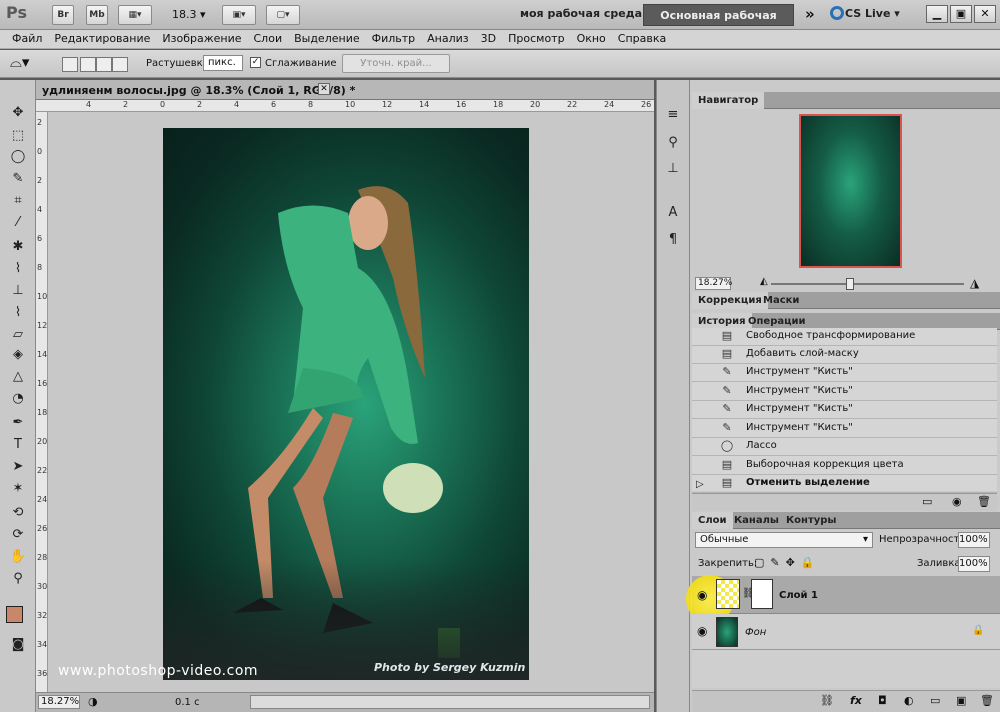 This screenshot has width=1000, height=712. What do you see at coordinates (827, 700) in the screenshot?
I see `link-layers-icon: ⛓` at bounding box center [827, 700].